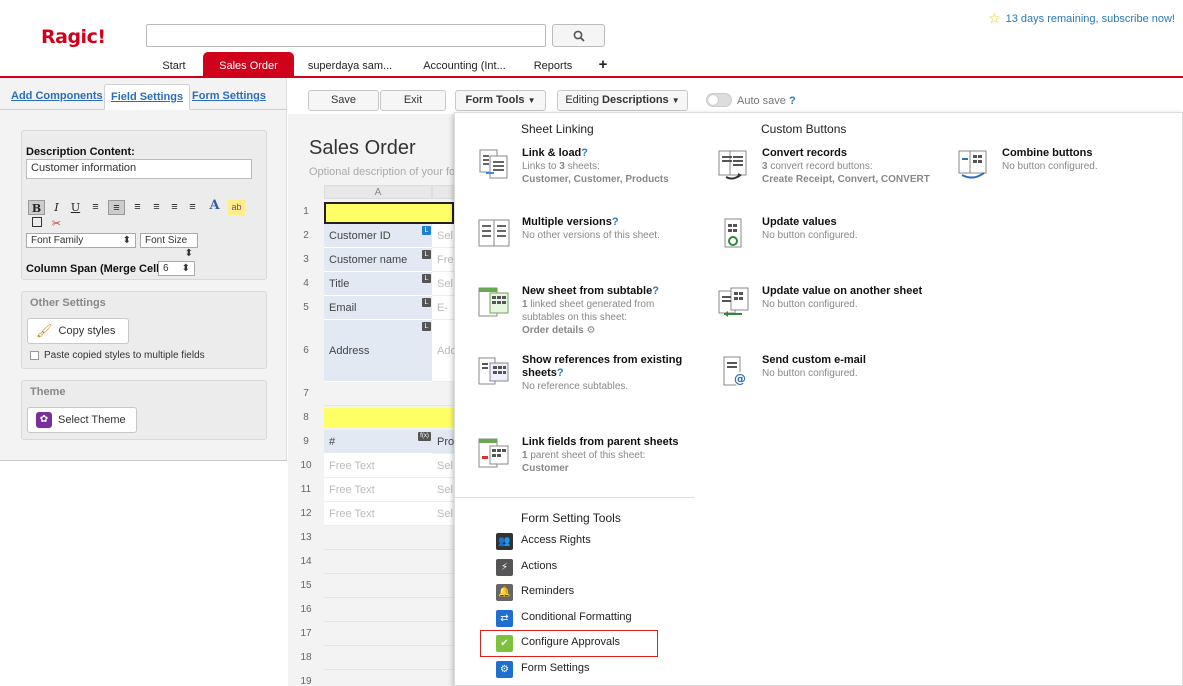 The width and height of the screenshot is (1183, 686). I want to click on highlight-color-icon: ab, so click(236, 207).